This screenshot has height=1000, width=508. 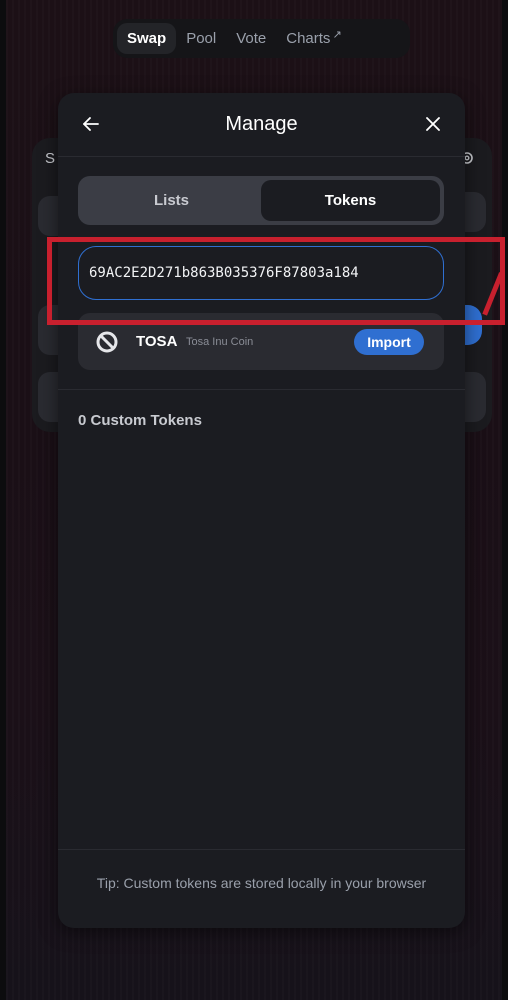 What do you see at coordinates (505, 500) in the screenshot?
I see `right-edge` at bounding box center [505, 500].